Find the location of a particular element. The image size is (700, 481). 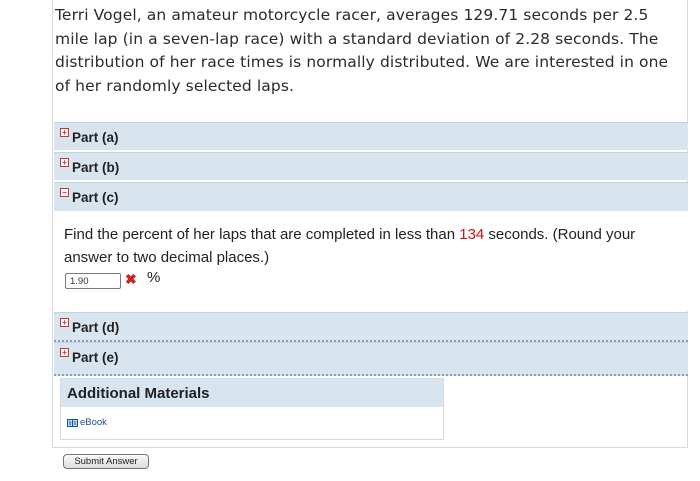

answer-input is located at coordinates (93, 281).